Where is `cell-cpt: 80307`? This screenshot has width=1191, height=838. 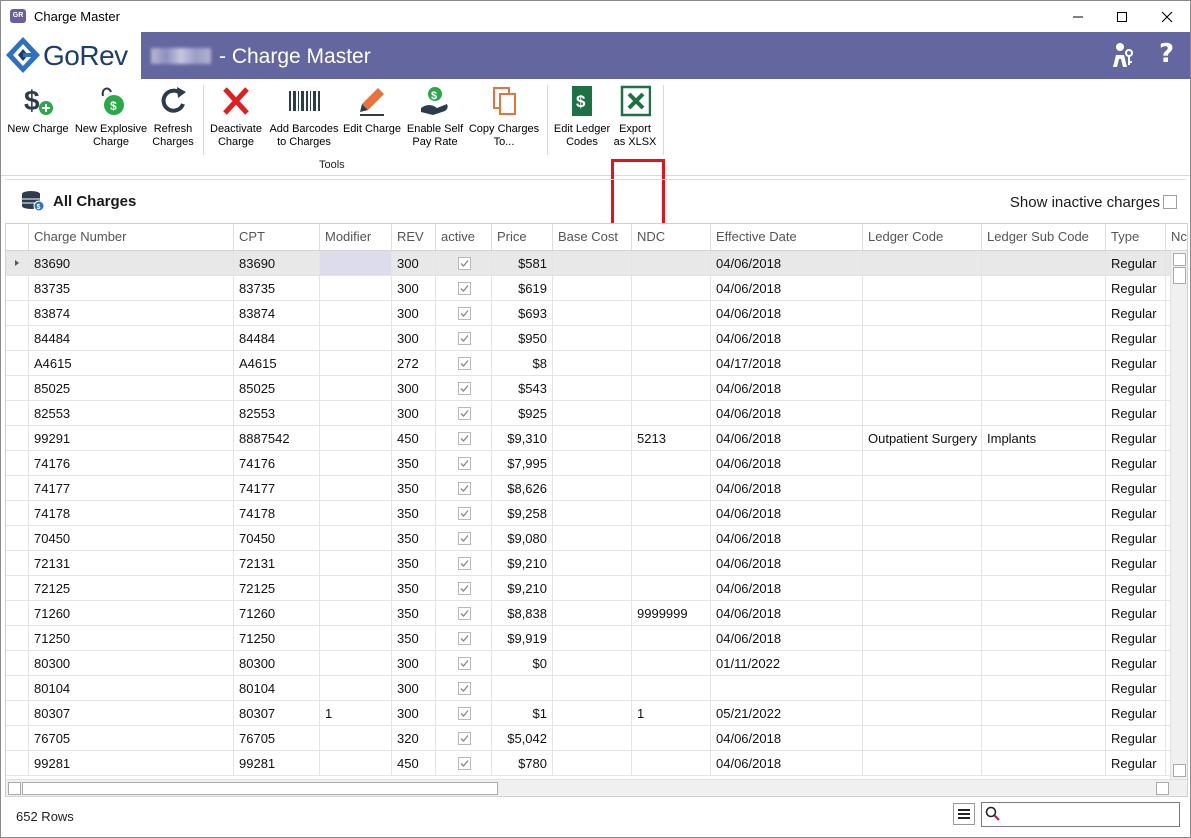
cell-cpt: 80307 is located at coordinates (277, 713).